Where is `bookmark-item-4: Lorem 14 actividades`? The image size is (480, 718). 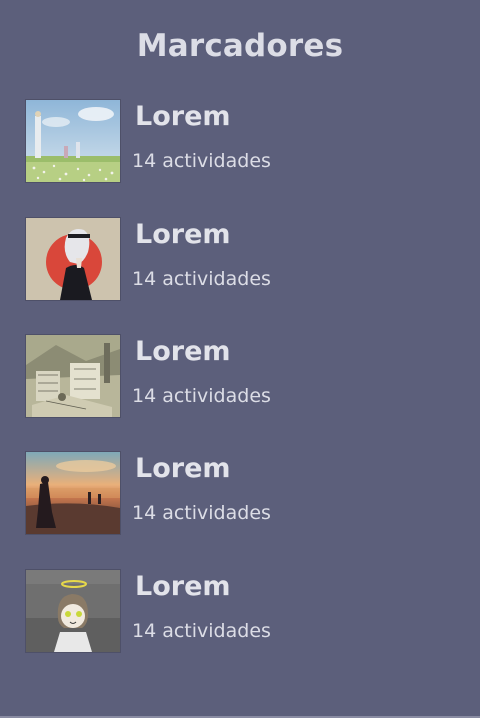 bookmark-item-4: Lorem 14 actividades is located at coordinates (241, 494).